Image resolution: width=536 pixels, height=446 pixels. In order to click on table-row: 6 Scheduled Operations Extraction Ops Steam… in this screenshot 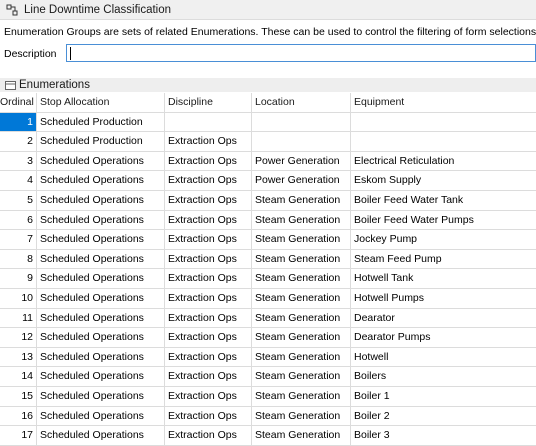, I will do `click(268, 220)`.